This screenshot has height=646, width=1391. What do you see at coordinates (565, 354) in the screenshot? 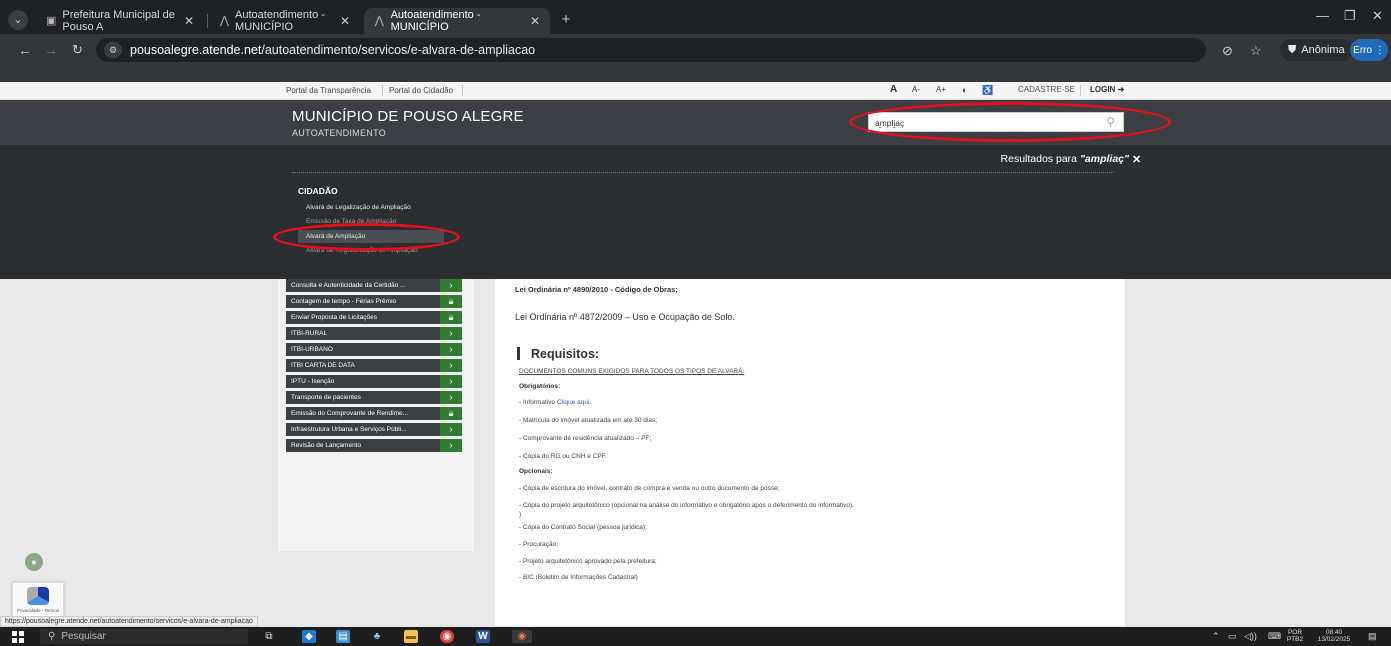
I see `requirements-title: Requisitos:` at bounding box center [565, 354].